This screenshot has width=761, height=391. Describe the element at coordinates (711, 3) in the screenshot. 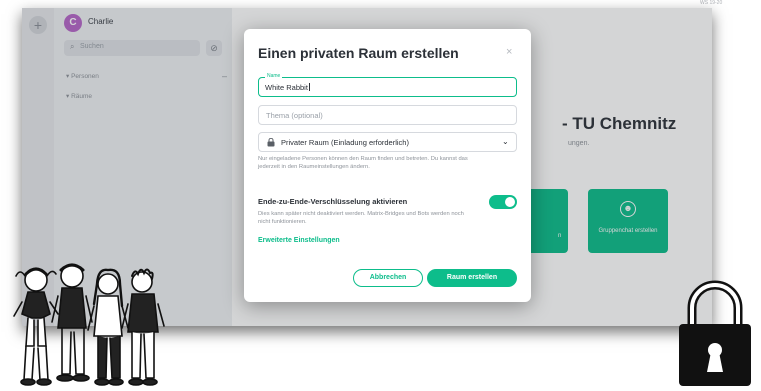

I see `corner-label: WS 19-20` at that location.